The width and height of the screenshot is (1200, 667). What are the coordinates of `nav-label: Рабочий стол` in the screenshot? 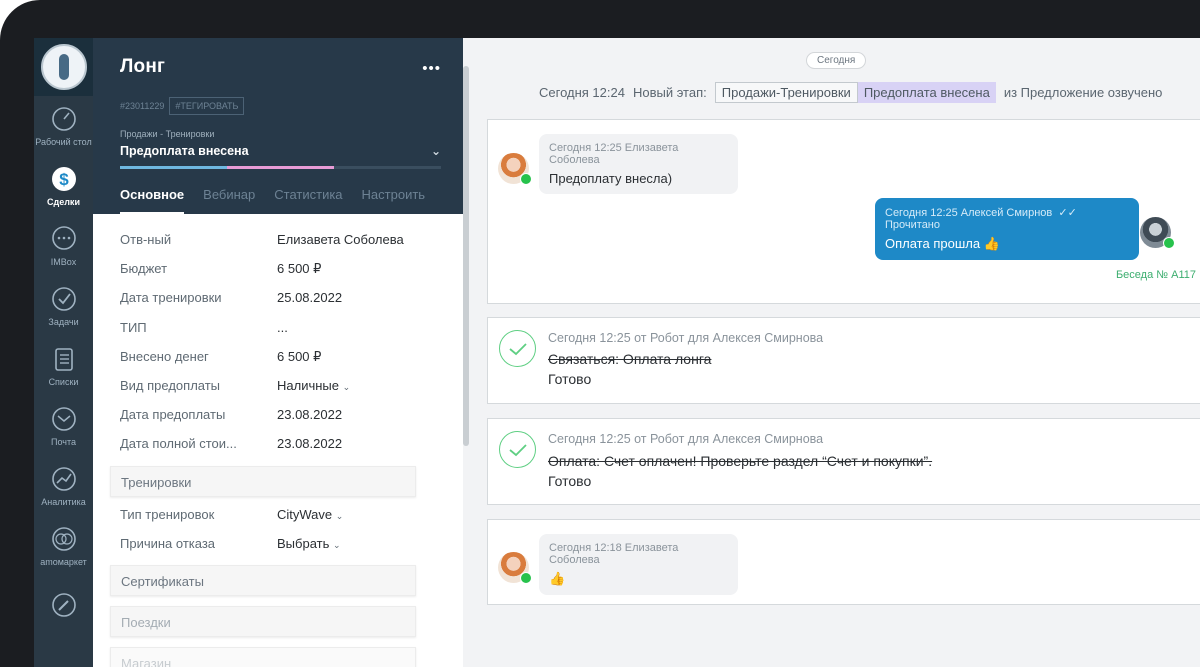 It's located at (63, 142).